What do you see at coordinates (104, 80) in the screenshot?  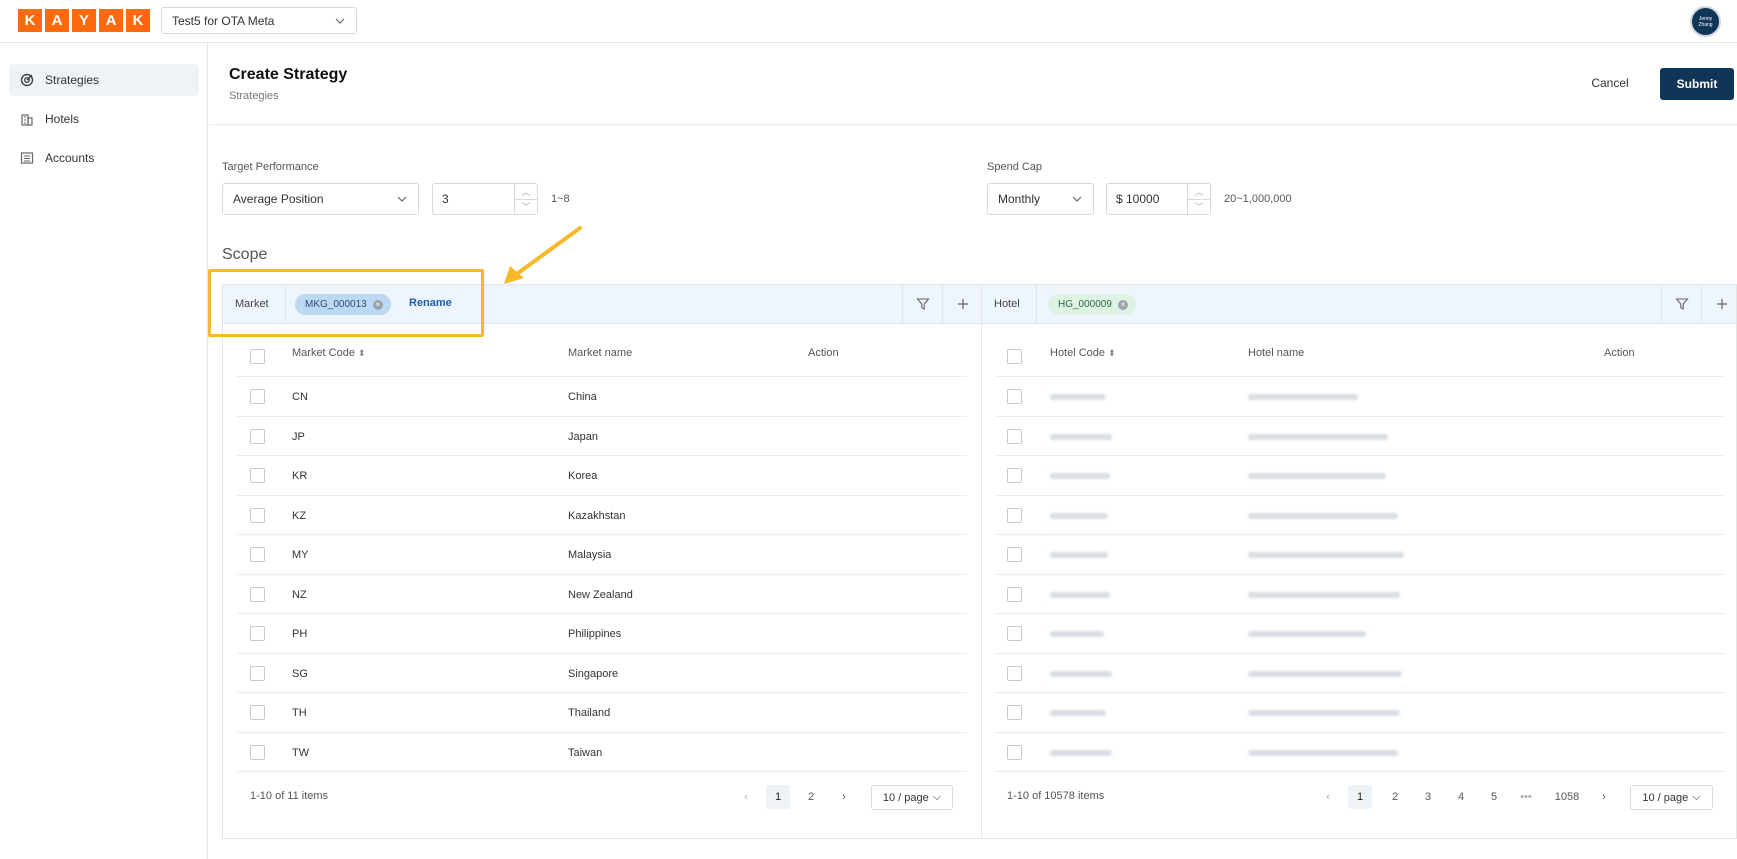 I see `sidebar-item-strategies: Strategies` at bounding box center [104, 80].